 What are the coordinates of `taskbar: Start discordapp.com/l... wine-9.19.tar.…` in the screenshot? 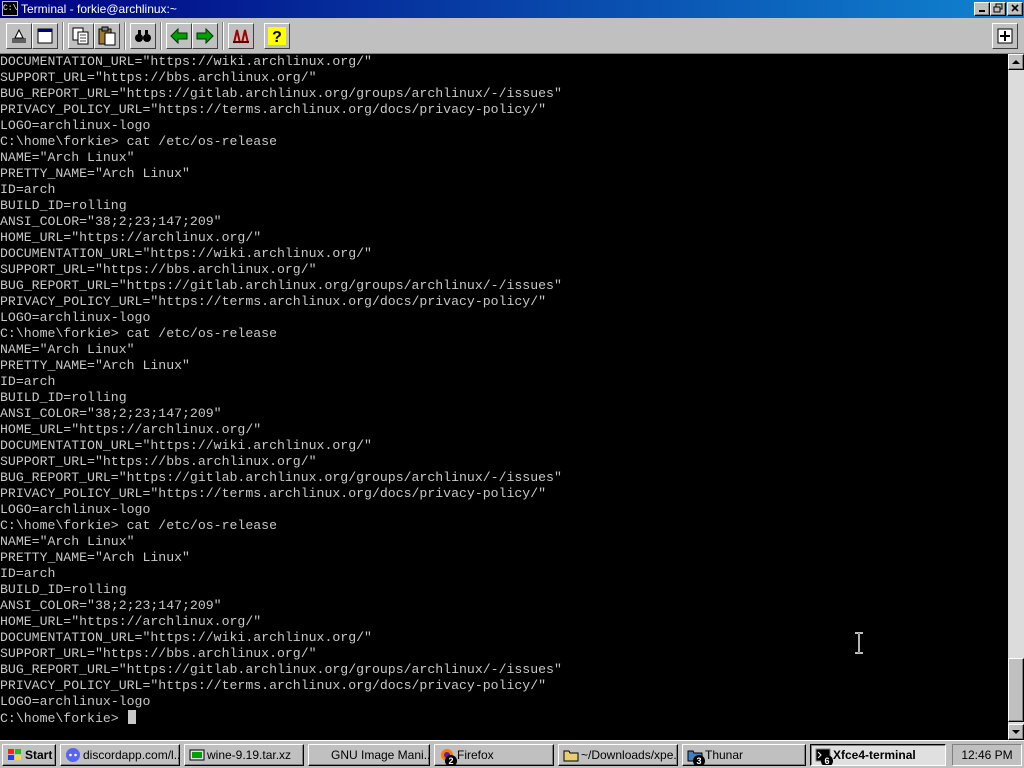 It's located at (512, 754).